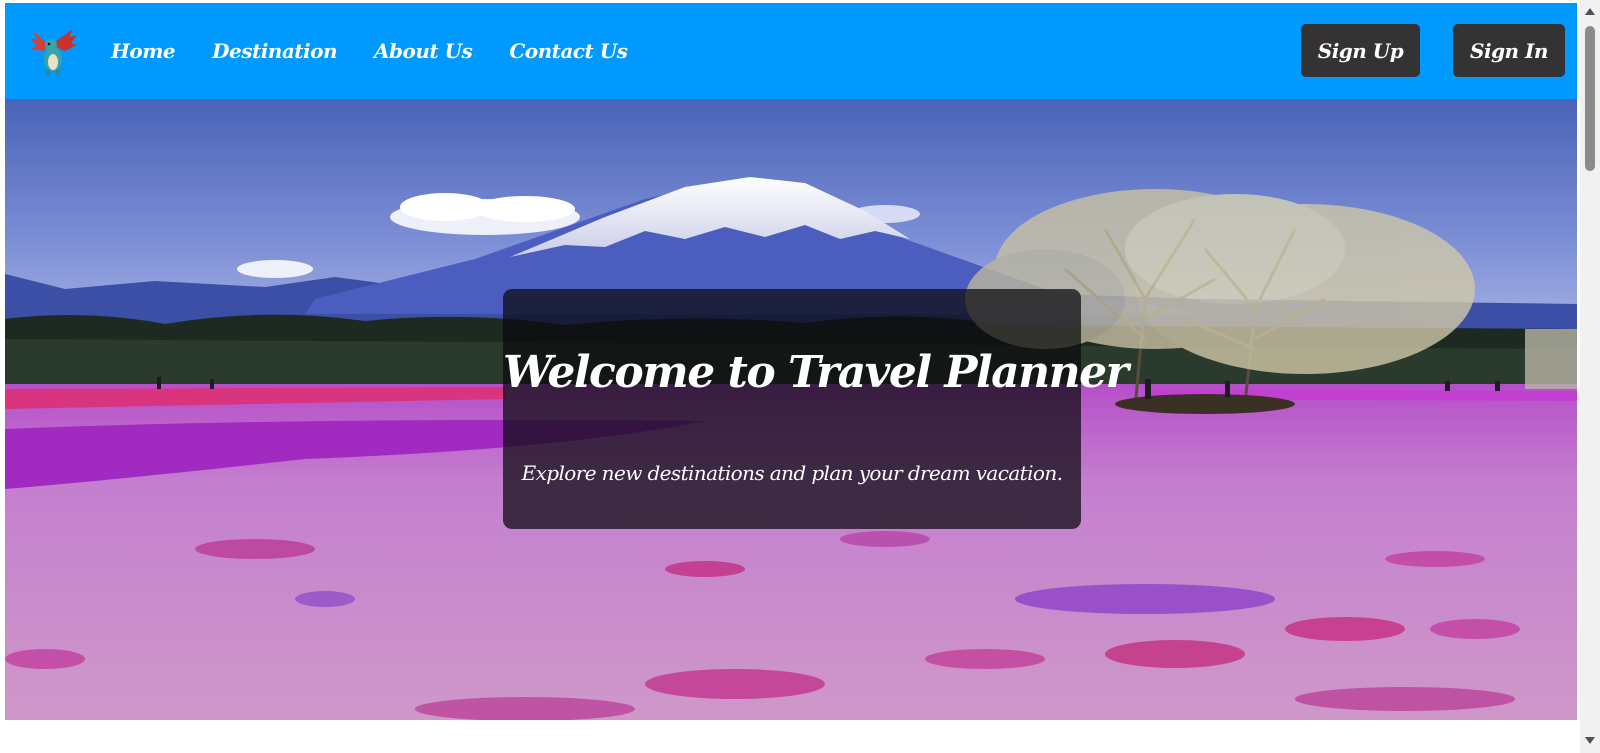 The height and width of the screenshot is (753, 1600). What do you see at coordinates (1590, 740) in the screenshot?
I see `scroll-down-arrow-icon` at bounding box center [1590, 740].